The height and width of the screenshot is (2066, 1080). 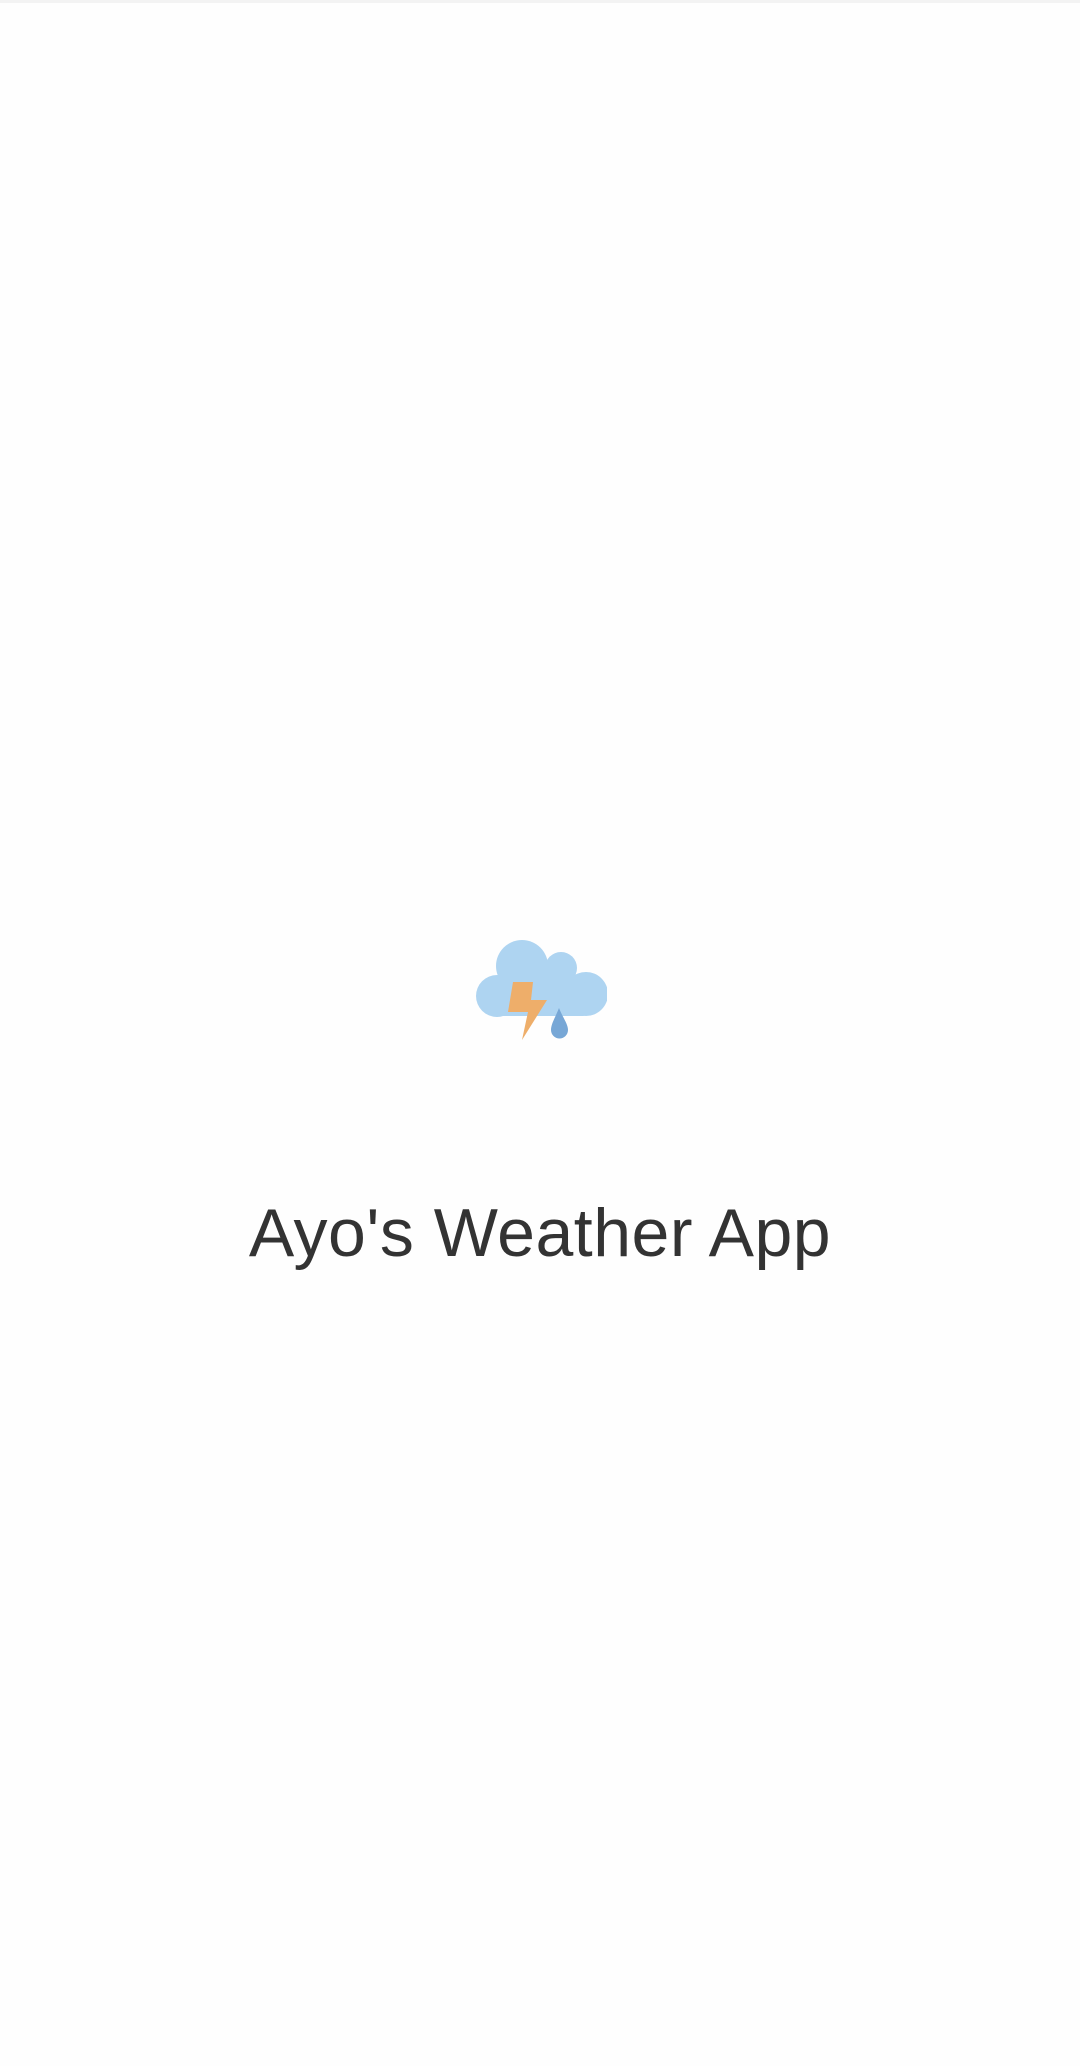 I want to click on status-bar-edge, so click(x=540, y=1).